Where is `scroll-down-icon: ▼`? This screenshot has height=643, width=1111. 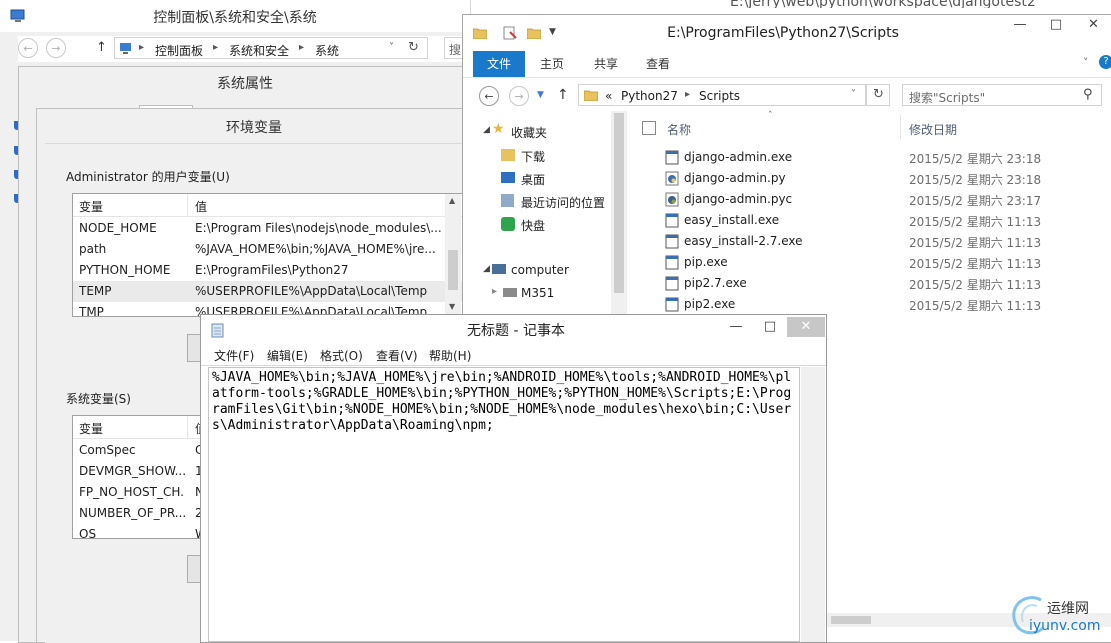 scroll-down-icon: ▼ is located at coordinates (452, 306).